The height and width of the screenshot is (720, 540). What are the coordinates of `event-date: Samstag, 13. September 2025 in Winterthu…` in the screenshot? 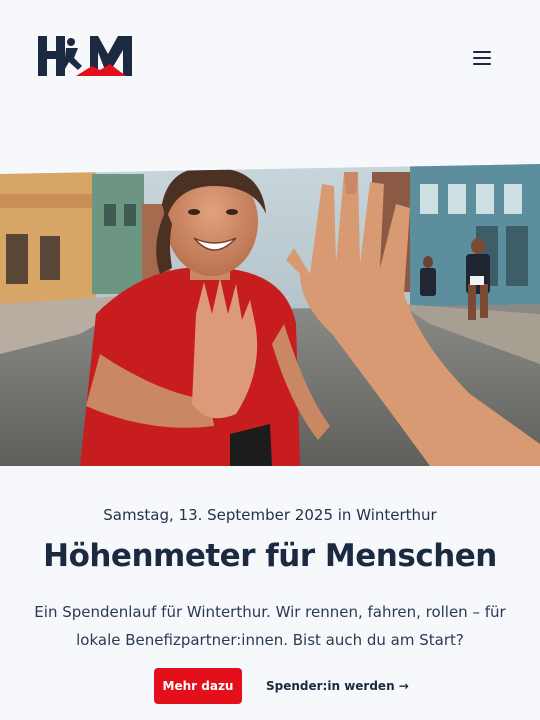 It's located at (270, 515).